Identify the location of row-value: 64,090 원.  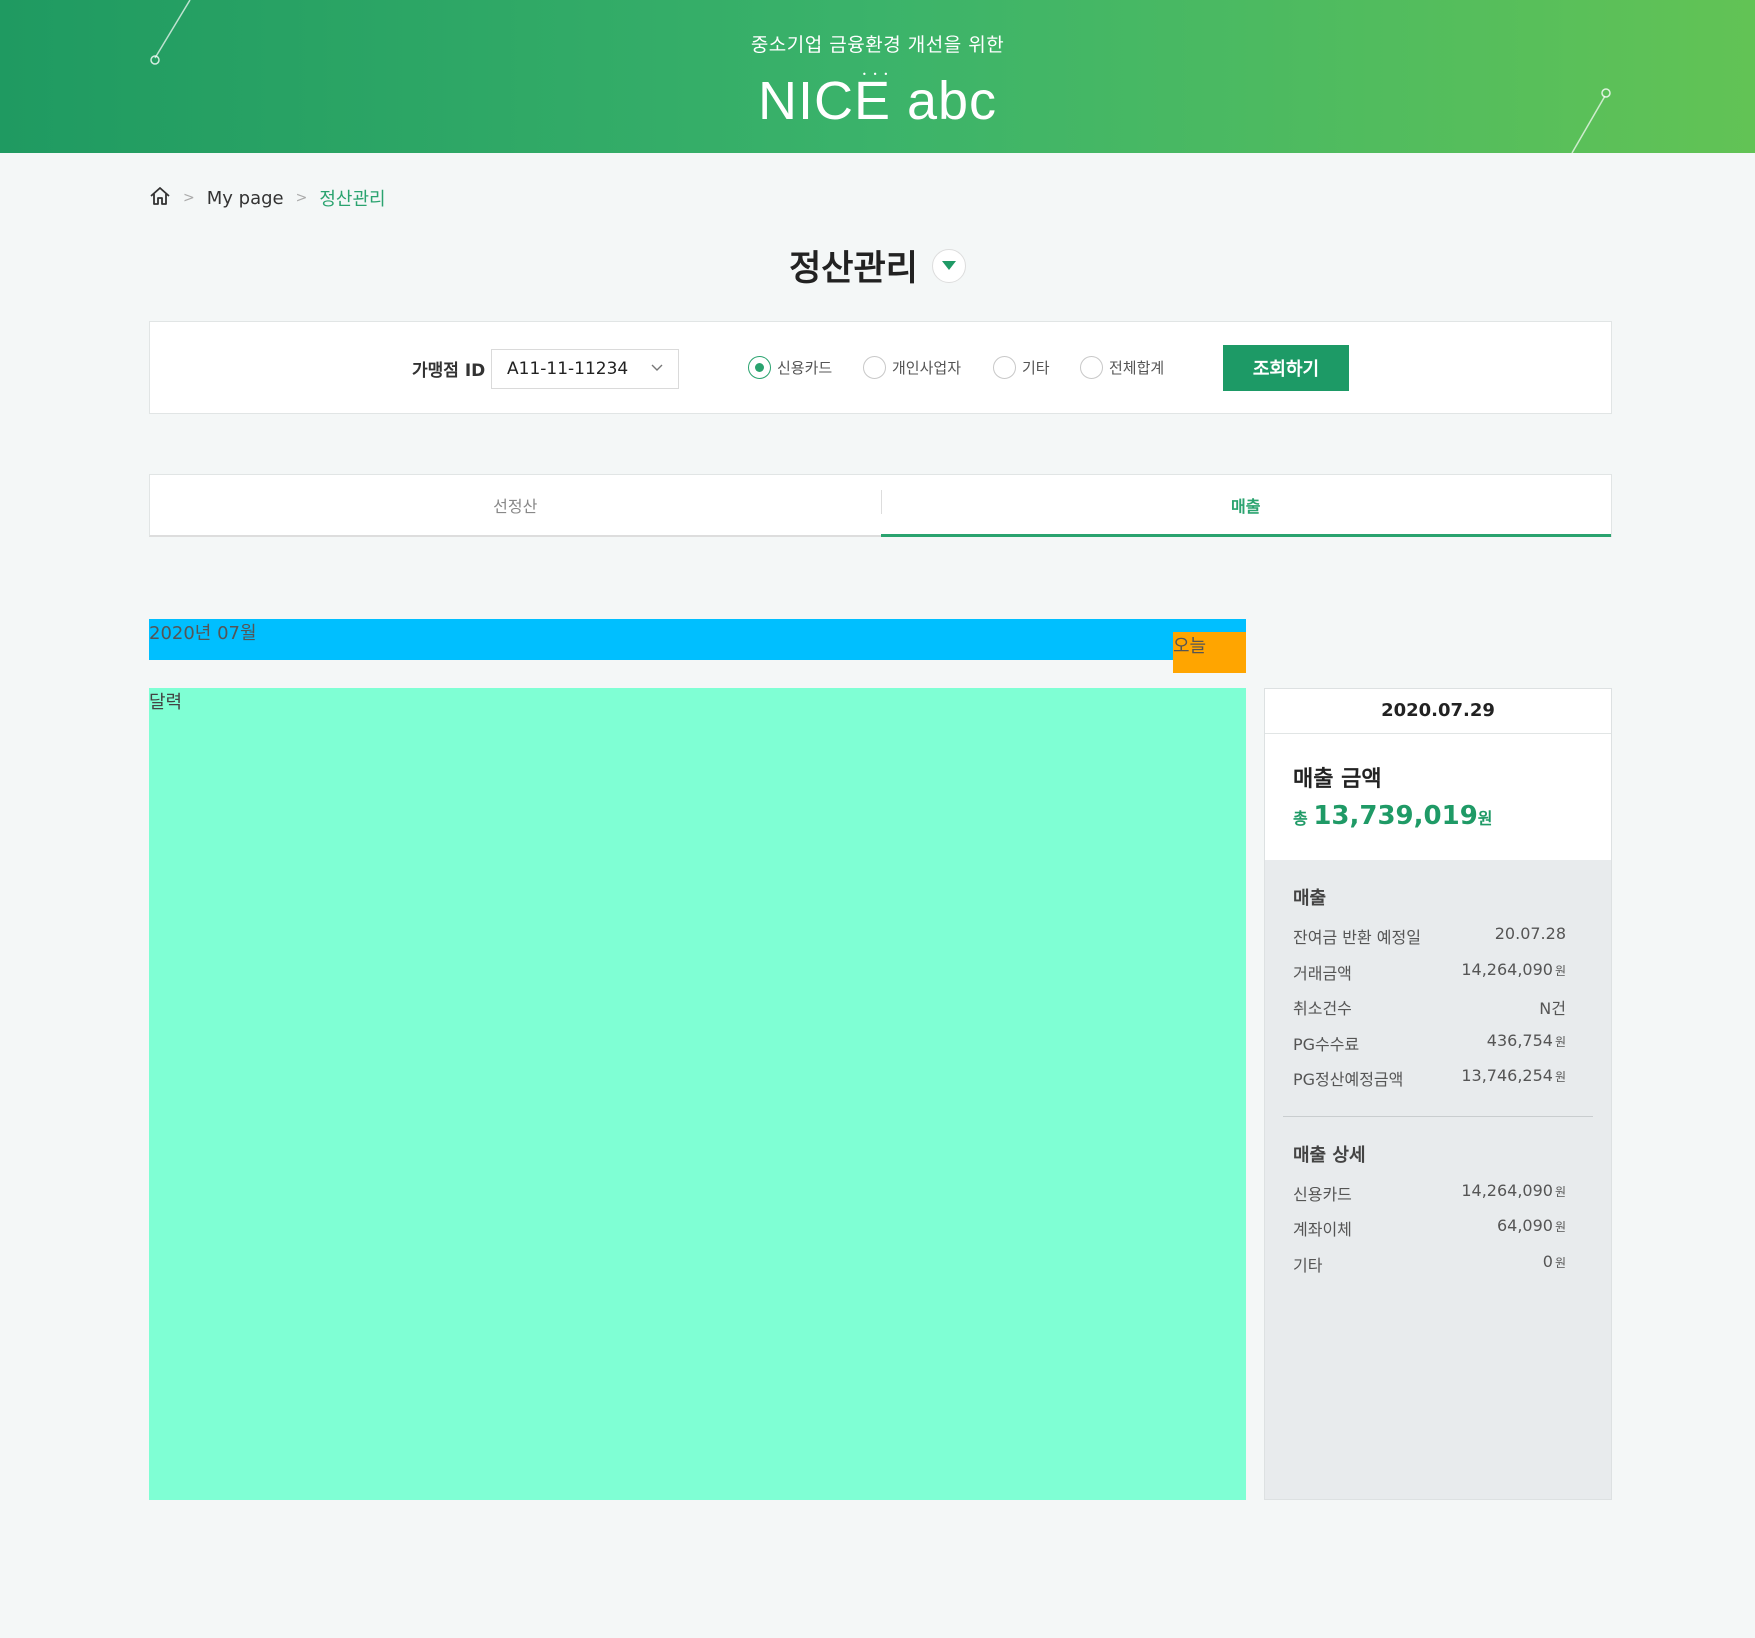
(1531, 1225).